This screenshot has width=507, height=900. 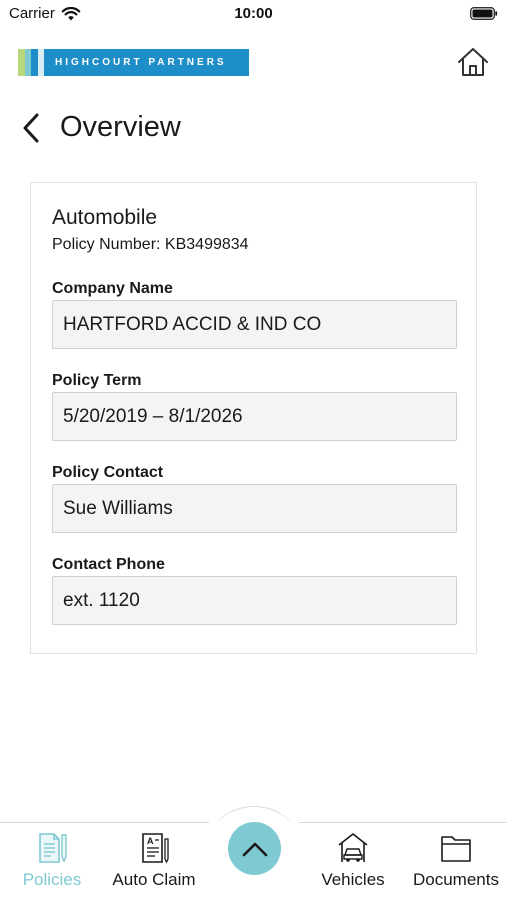 I want to click on status-bar: Carrier 10:00, so click(x=253, y=14).